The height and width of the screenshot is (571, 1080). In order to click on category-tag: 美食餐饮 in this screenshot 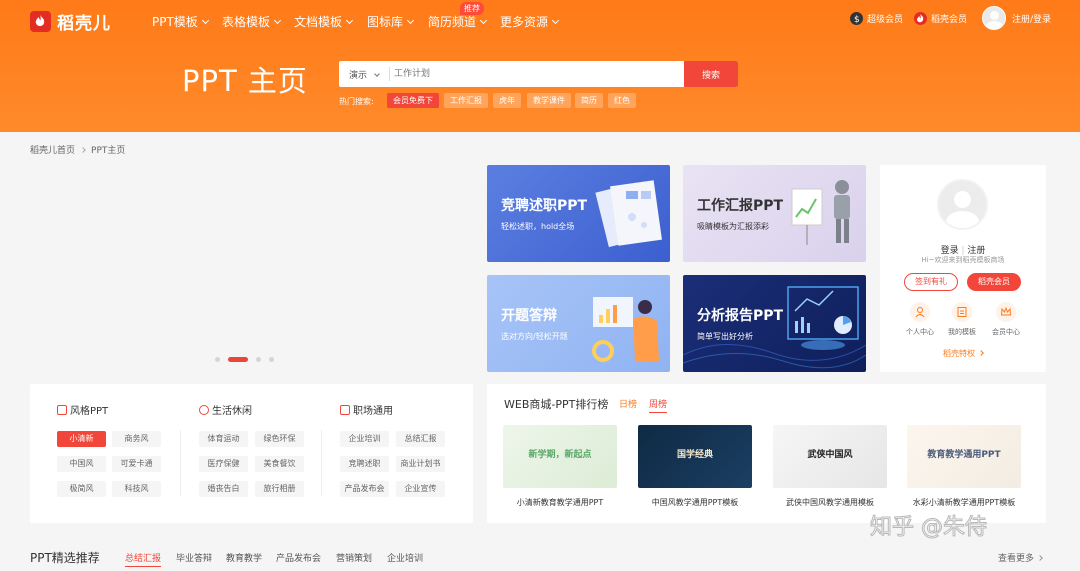, I will do `click(279, 464)`.